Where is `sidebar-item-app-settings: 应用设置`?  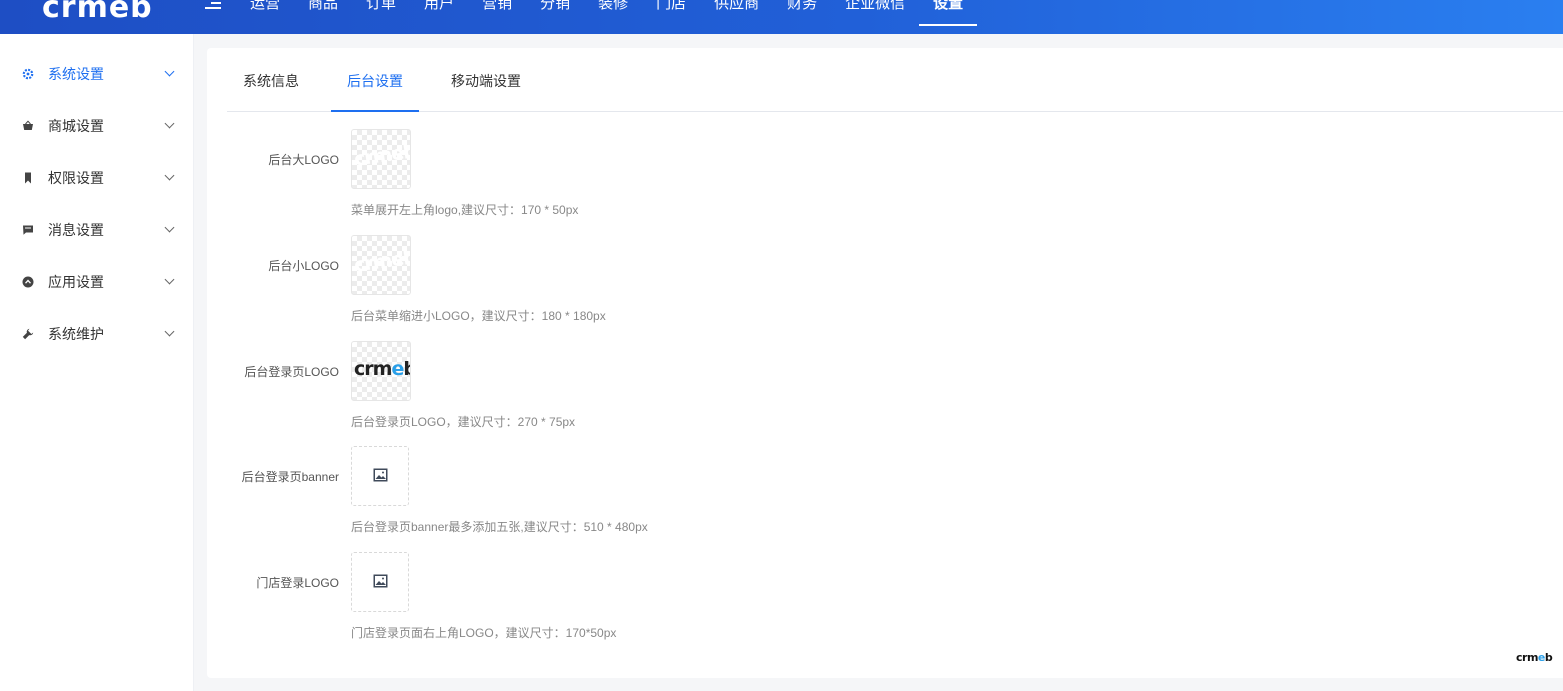
sidebar-item-app-settings: 应用设置 is located at coordinates (96, 282).